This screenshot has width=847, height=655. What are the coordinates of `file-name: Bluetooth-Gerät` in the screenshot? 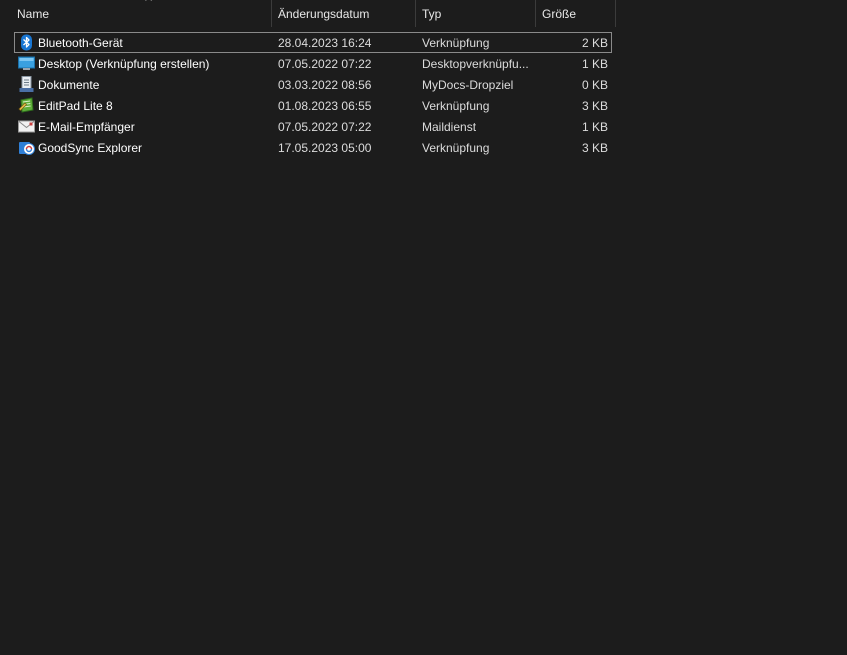 It's located at (80, 43).